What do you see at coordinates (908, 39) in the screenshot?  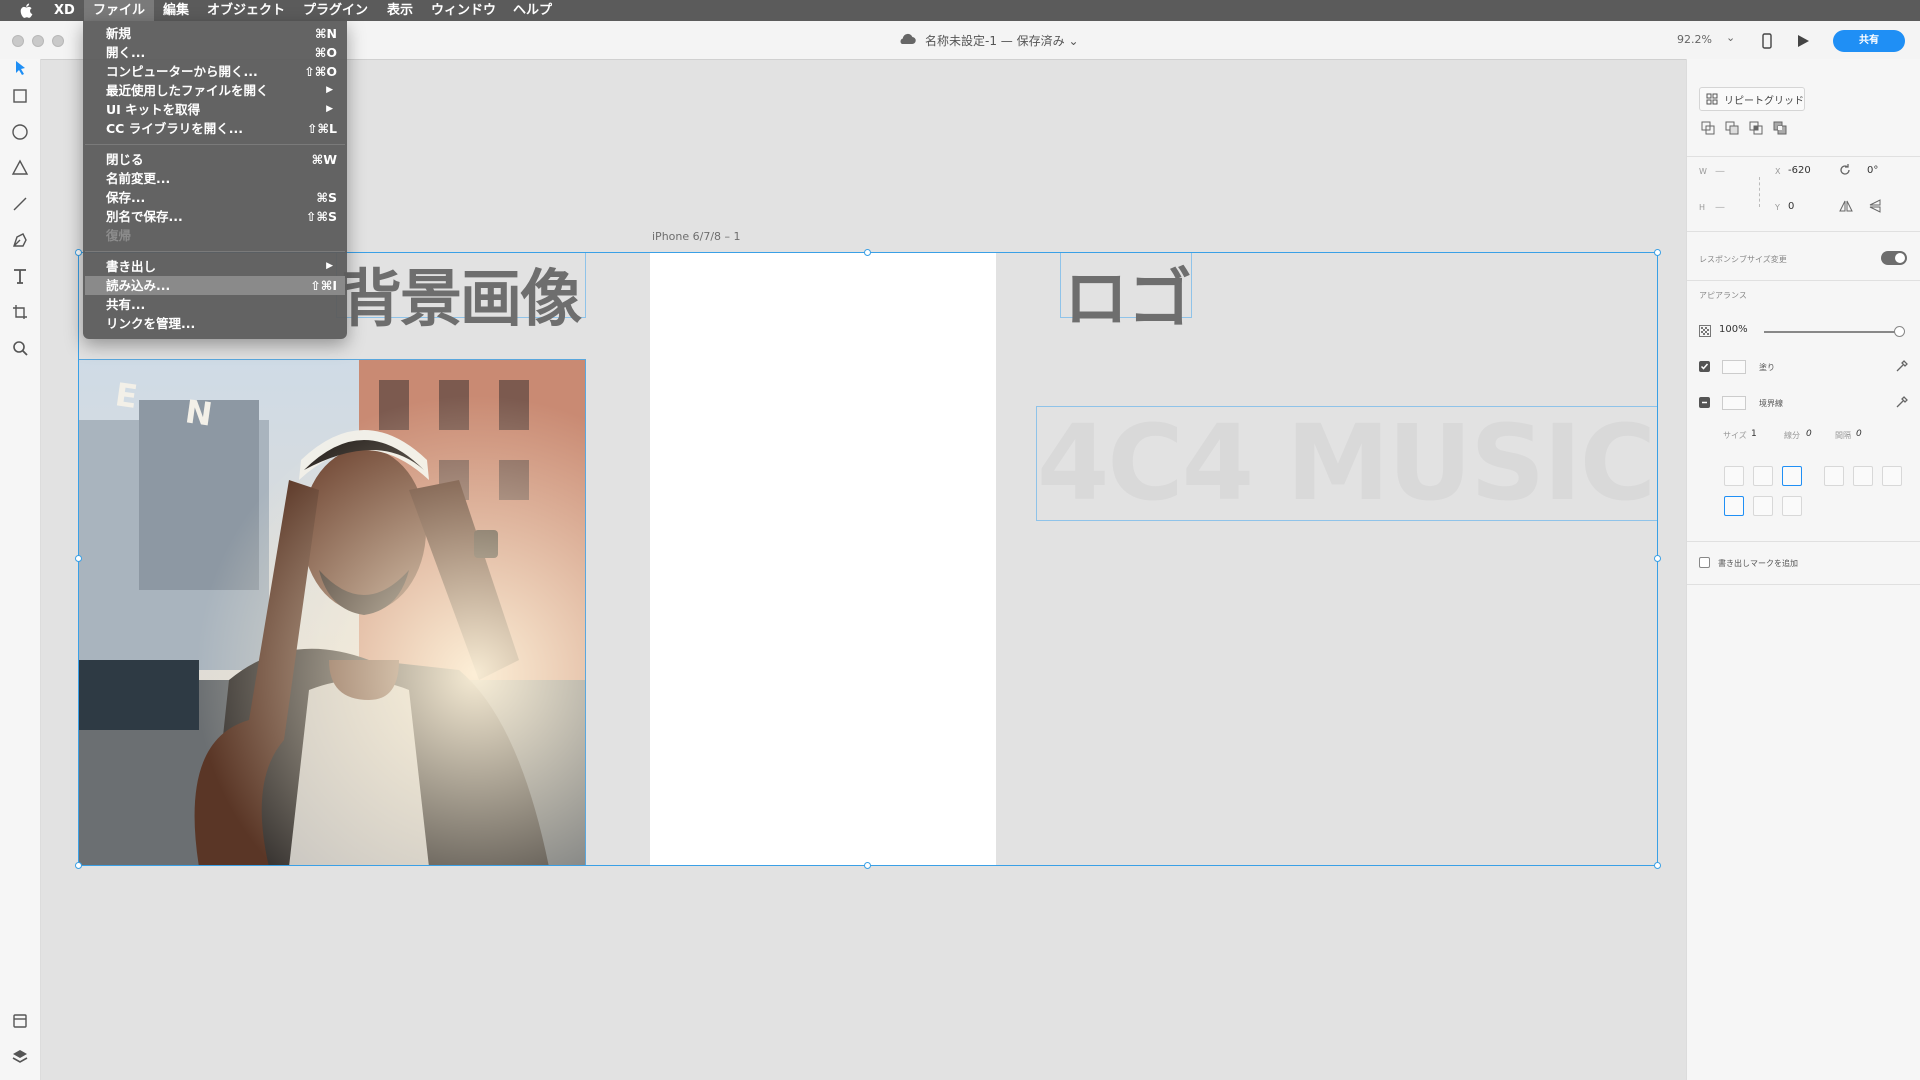 I see `cloud-icon` at bounding box center [908, 39].